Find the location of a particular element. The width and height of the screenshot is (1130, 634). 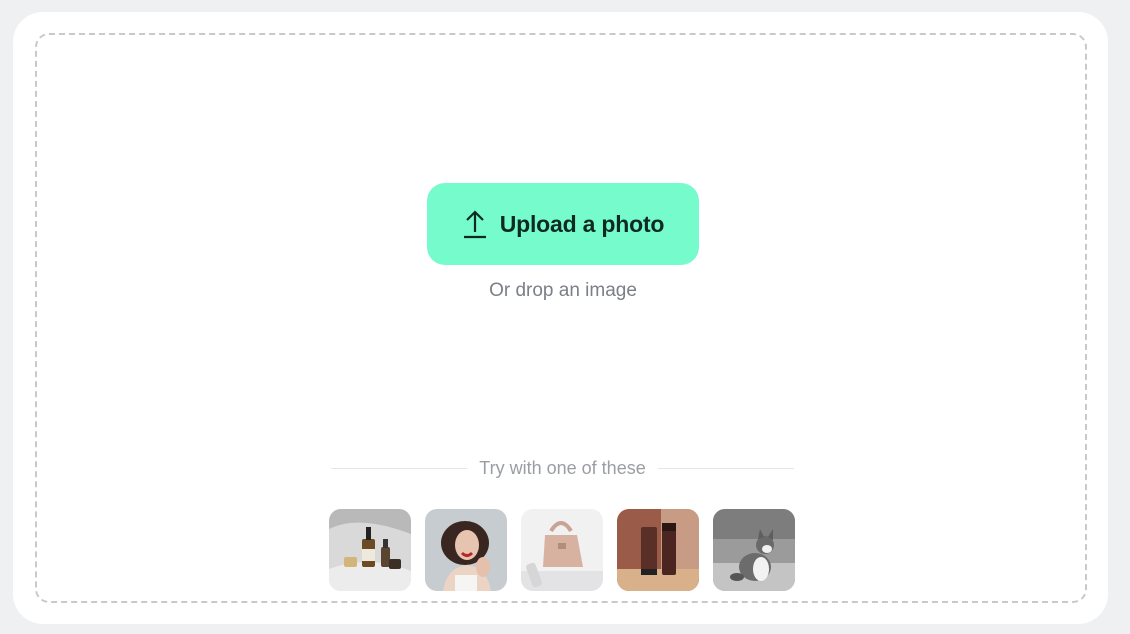

drop-image-hint: Or drop an image is located at coordinates (563, 290).